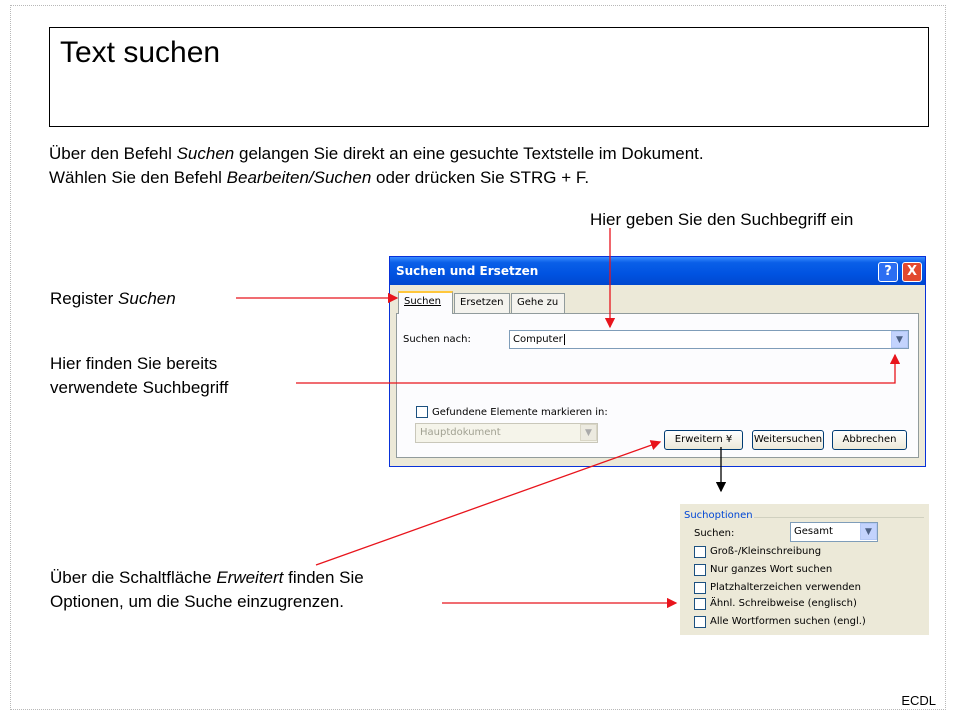 This screenshot has height=720, width=960. I want to click on footer-label: ECDL, so click(918, 700).